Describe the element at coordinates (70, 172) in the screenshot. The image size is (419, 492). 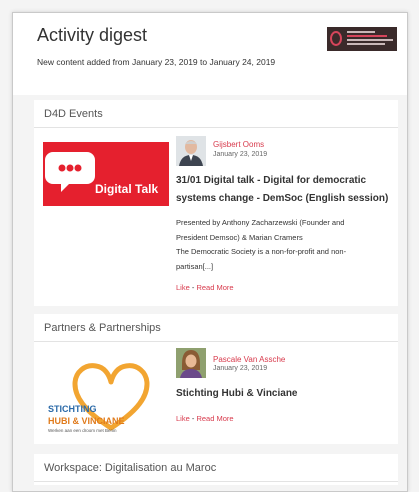
I see `chat-bubble-icon` at that location.